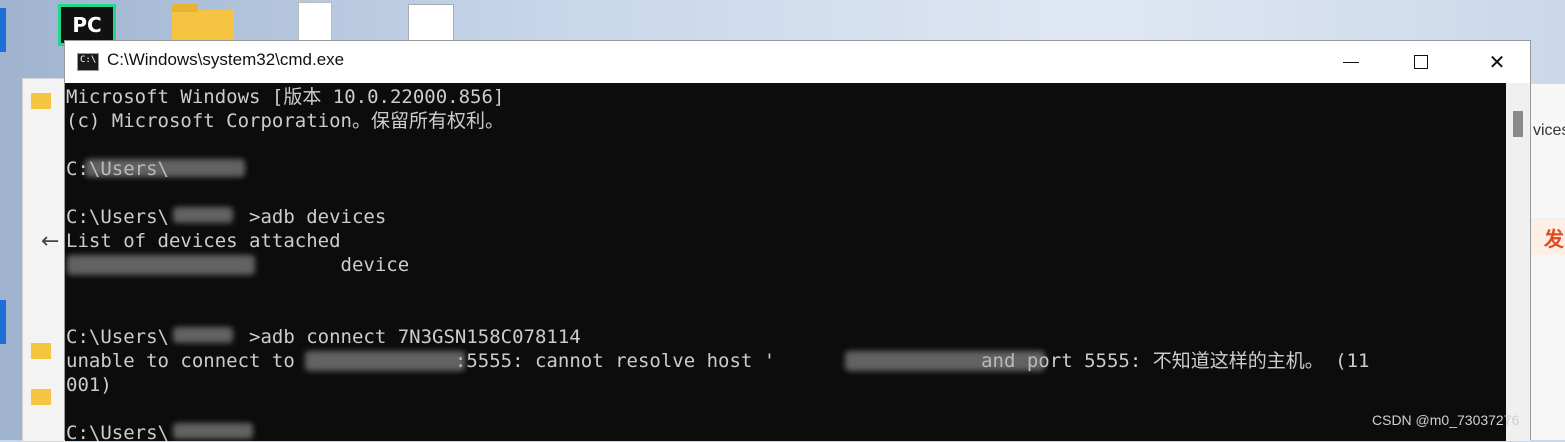 Image resolution: width=1565 pixels, height=442 pixels. I want to click on console-line: (c) Microsoft Corporation。保留所有权利。, so click(285, 121).